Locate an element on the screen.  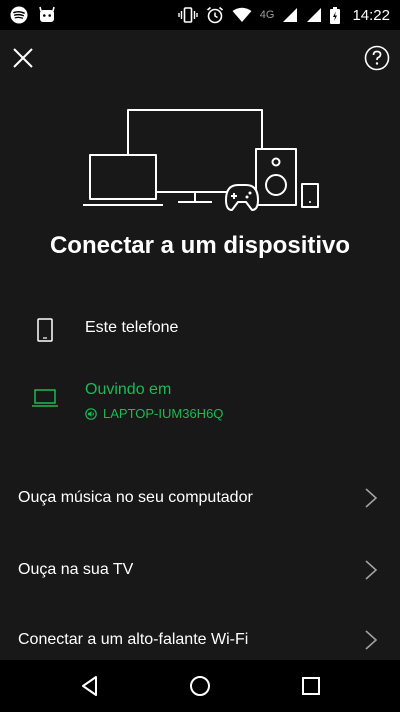
close-icon is located at coordinates (23, 58).